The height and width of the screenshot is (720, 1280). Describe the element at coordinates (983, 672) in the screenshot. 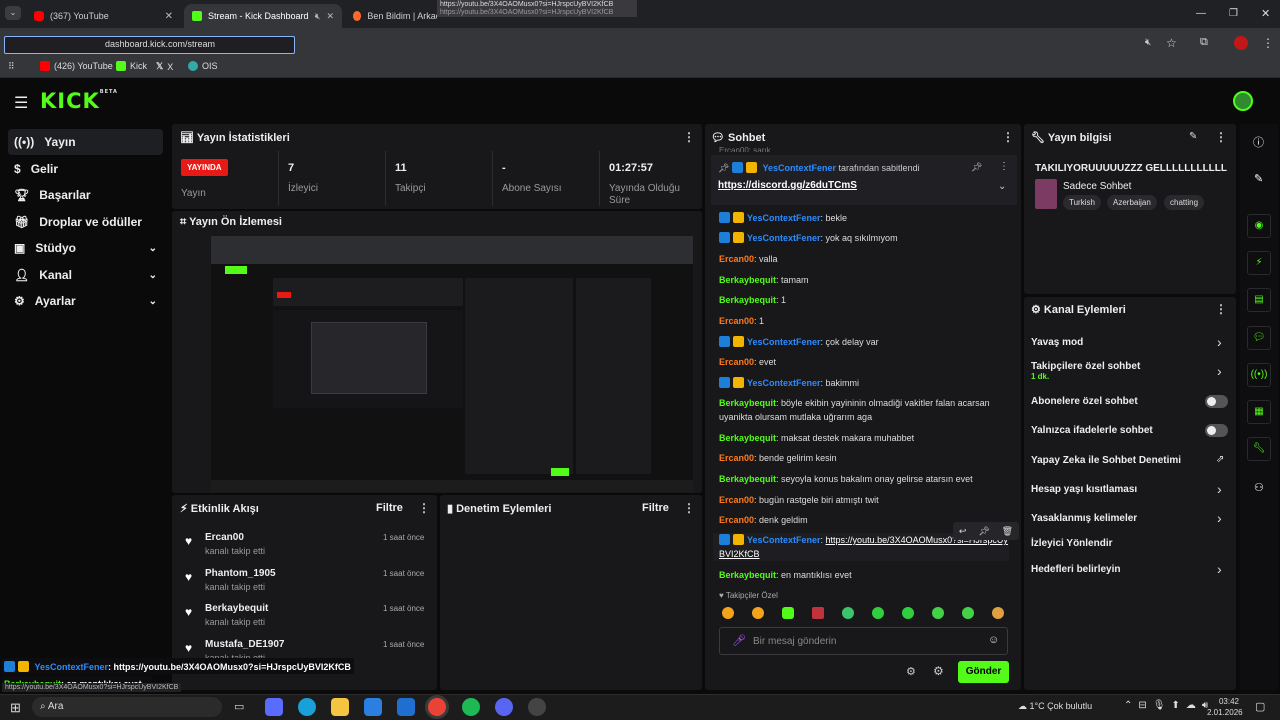

I see `send-button: Gönder` at that location.